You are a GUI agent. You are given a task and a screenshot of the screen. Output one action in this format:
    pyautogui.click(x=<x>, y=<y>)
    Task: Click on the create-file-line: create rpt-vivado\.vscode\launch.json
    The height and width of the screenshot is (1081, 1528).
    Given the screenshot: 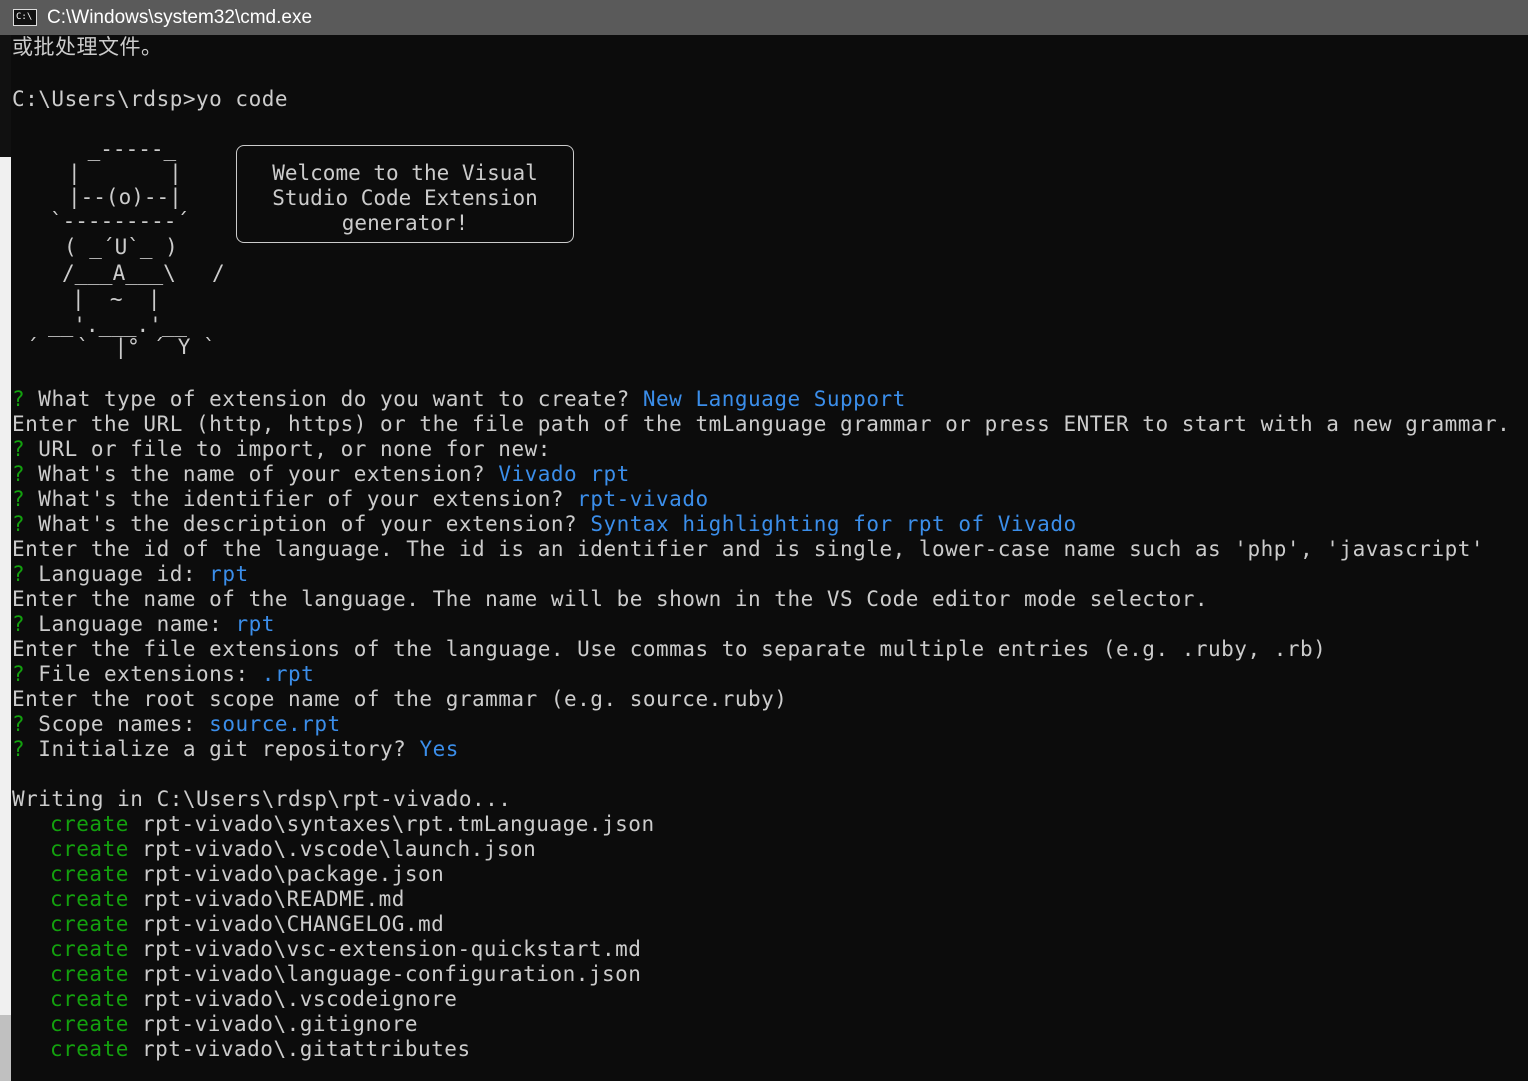 What is the action you would take?
    pyautogui.click(x=293, y=849)
    